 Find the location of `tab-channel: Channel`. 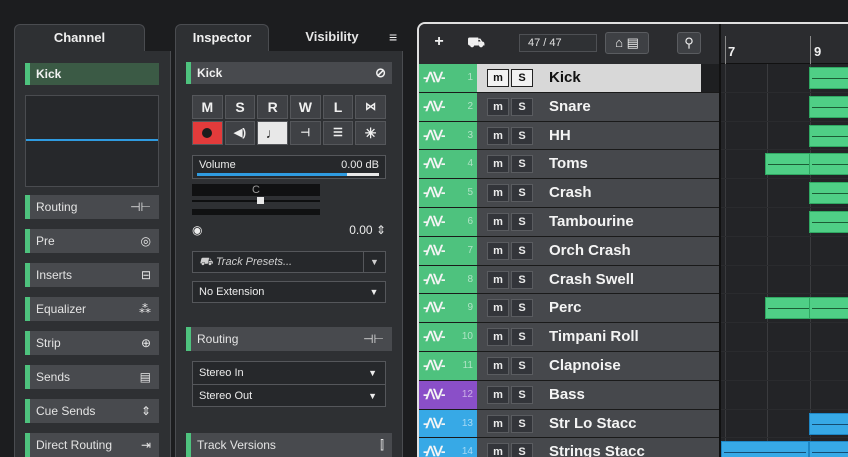

tab-channel: Channel is located at coordinates (79, 38).